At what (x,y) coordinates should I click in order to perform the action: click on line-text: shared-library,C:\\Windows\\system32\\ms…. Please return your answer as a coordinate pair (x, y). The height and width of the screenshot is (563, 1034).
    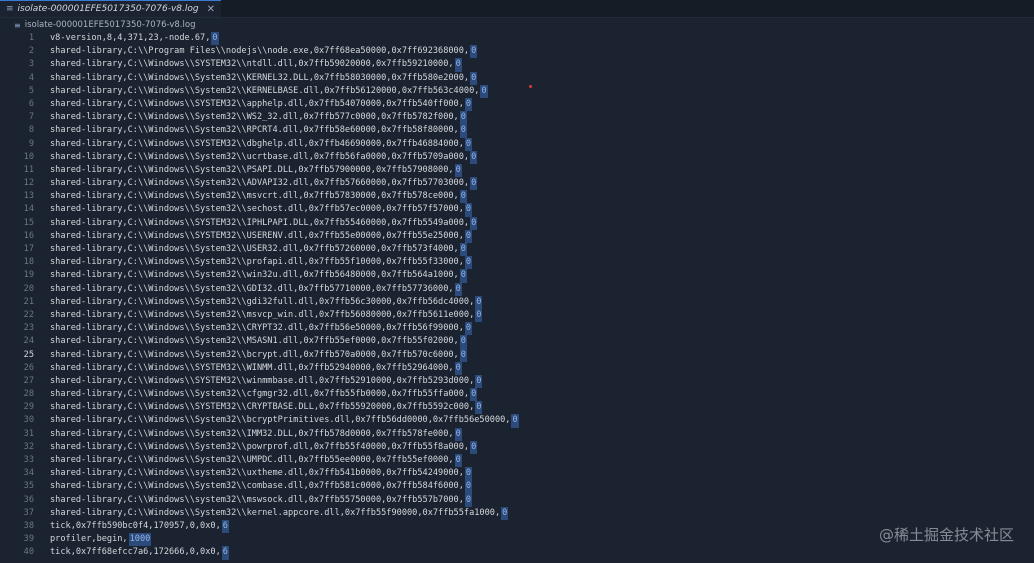
    Looking at the image, I should click on (261, 500).